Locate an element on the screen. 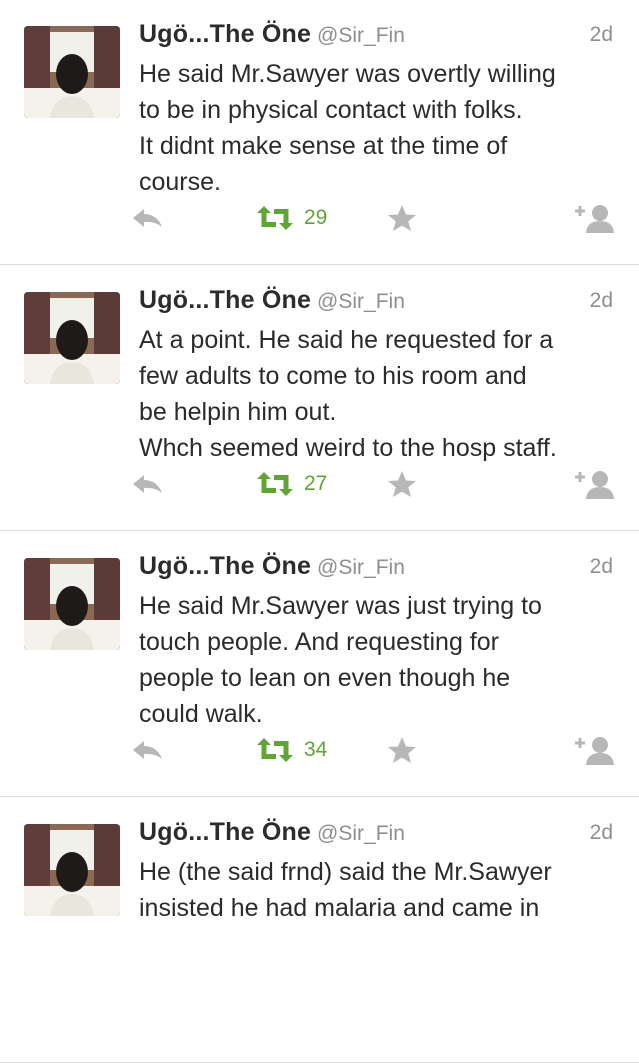 Image resolution: width=639 pixels, height=1063 pixels. tweet-actions: 29 is located at coordinates (319, 218).